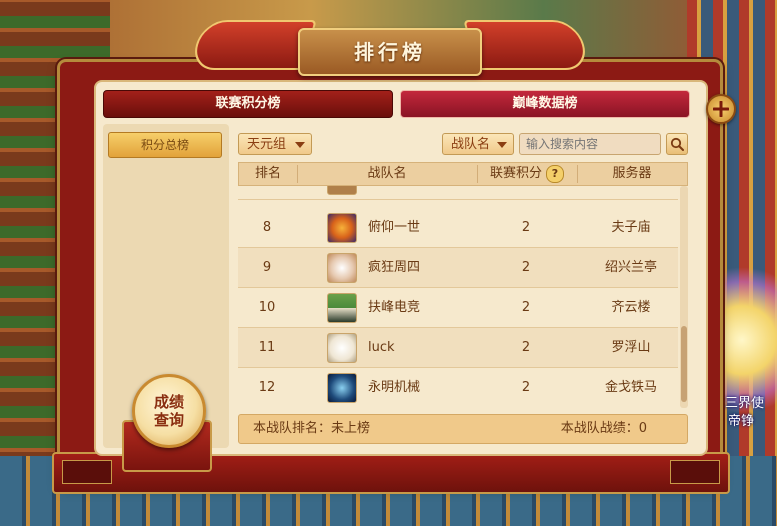  What do you see at coordinates (515, 173) in the screenshot?
I see `column-points: 联赛积分` at bounding box center [515, 173].